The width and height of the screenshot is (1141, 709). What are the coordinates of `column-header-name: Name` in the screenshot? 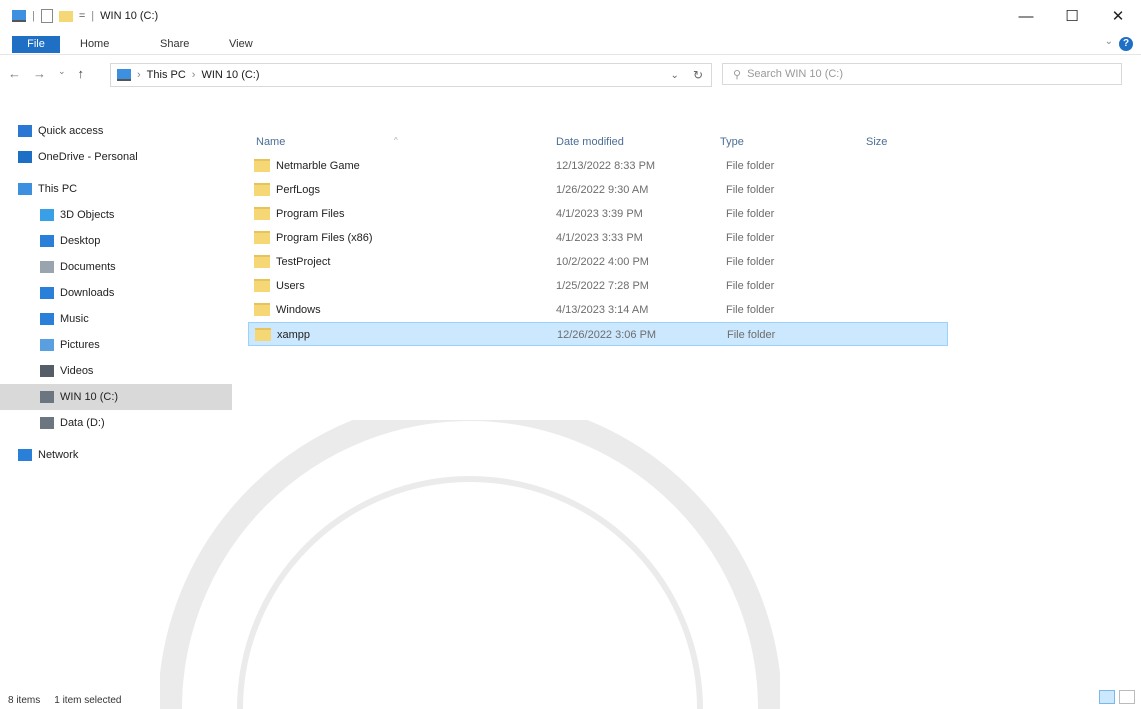 It's located at (270, 142).